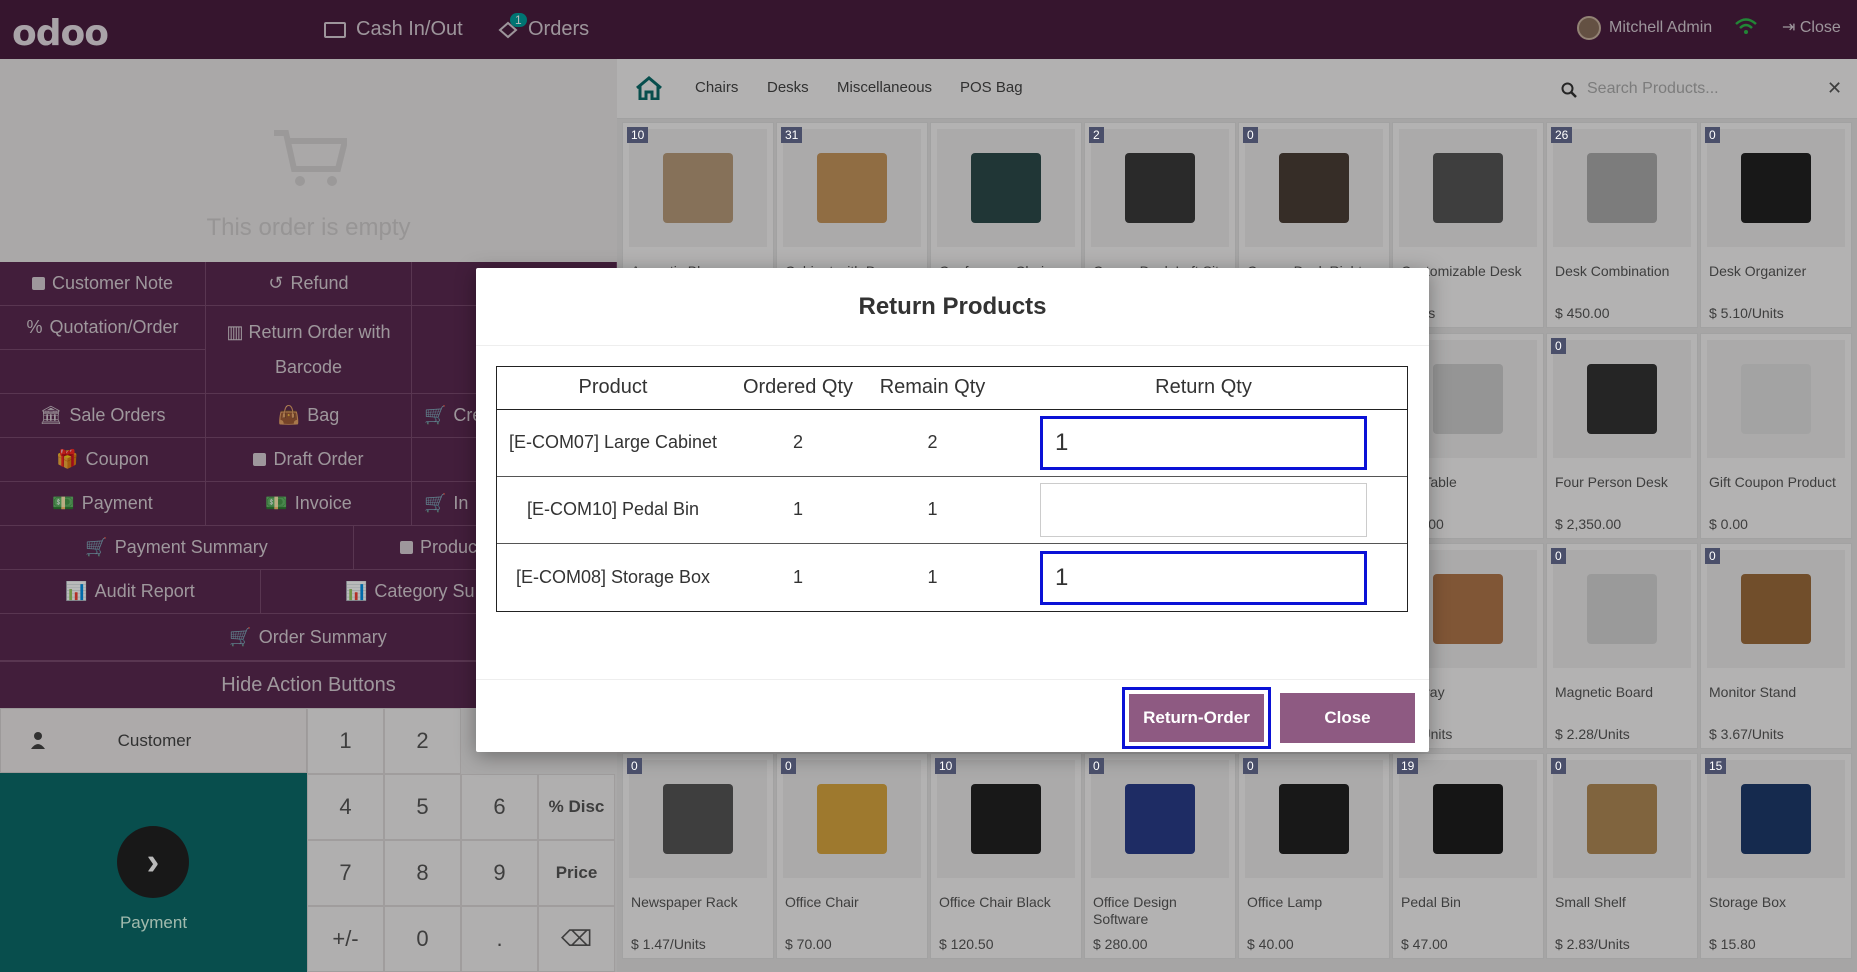 This screenshot has width=1857, height=972. What do you see at coordinates (1096, 135) in the screenshot?
I see `stock-badge: 2` at bounding box center [1096, 135].